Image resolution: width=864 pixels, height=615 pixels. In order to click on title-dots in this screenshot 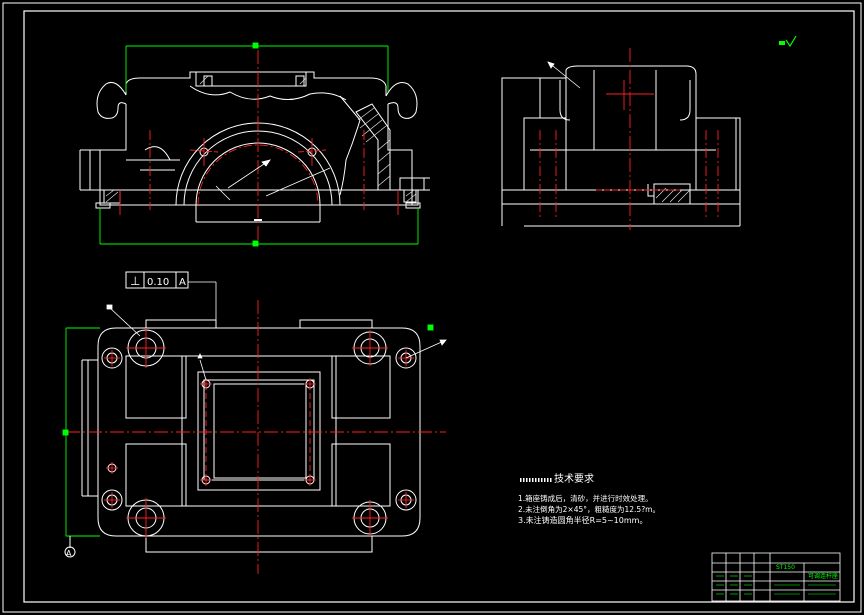, I will do `click(536, 480)`.